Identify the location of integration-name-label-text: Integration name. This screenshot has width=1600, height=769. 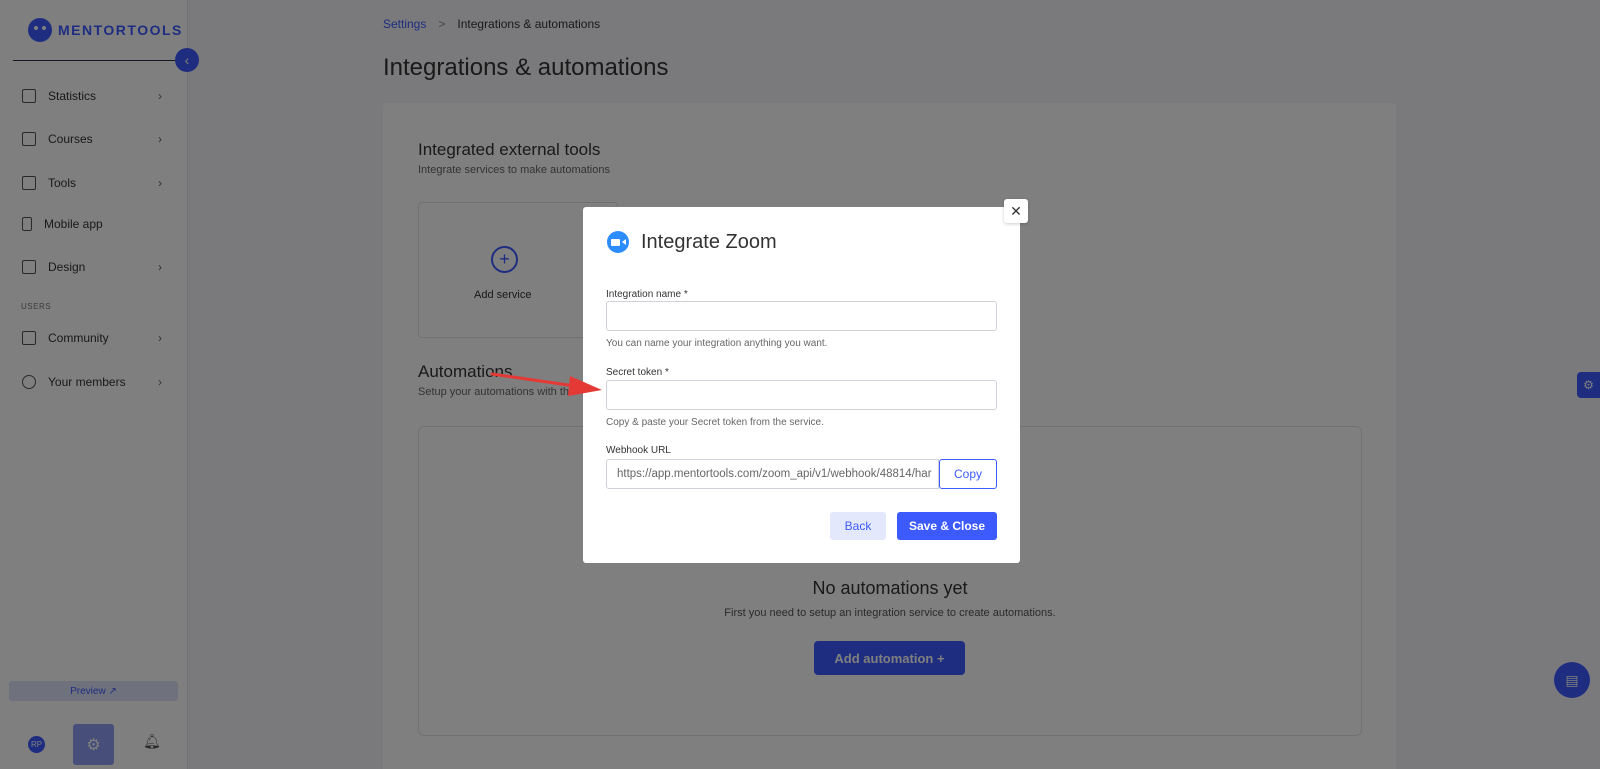
(644, 294).